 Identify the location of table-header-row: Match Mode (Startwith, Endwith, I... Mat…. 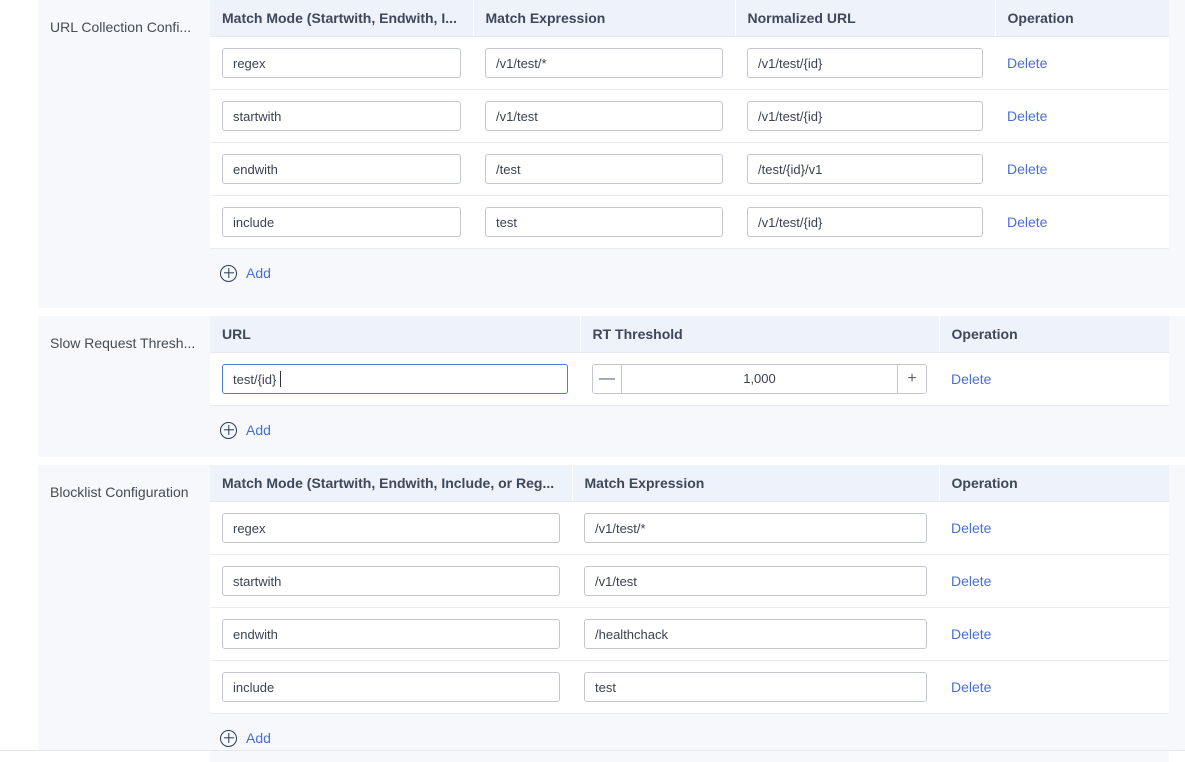
(689, 18).